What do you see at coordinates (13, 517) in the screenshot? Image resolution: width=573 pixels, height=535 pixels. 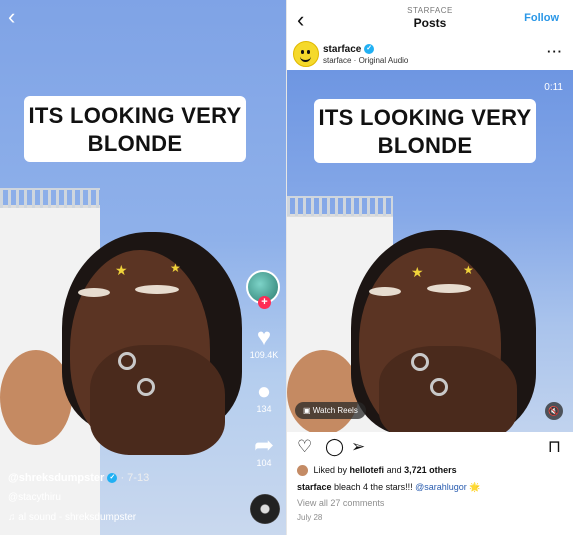 I see `music-note-icon: ♫` at bounding box center [13, 517].